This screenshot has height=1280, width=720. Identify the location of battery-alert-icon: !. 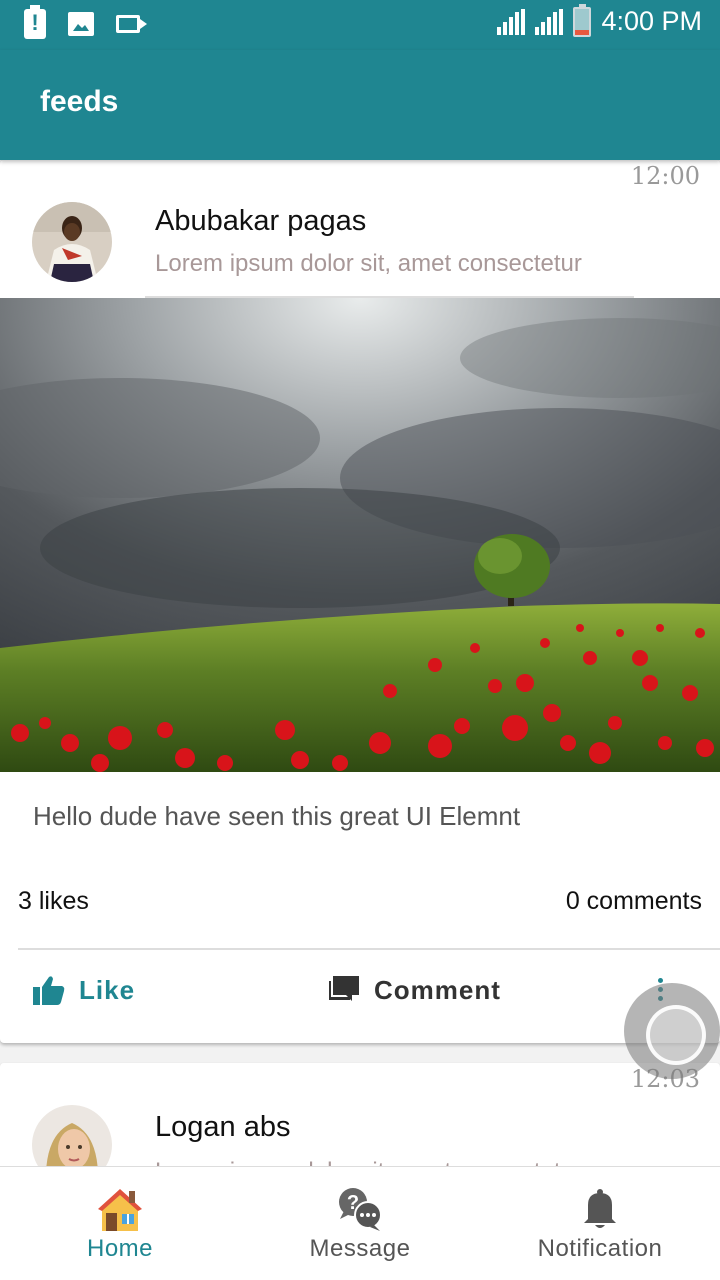
(35, 22).